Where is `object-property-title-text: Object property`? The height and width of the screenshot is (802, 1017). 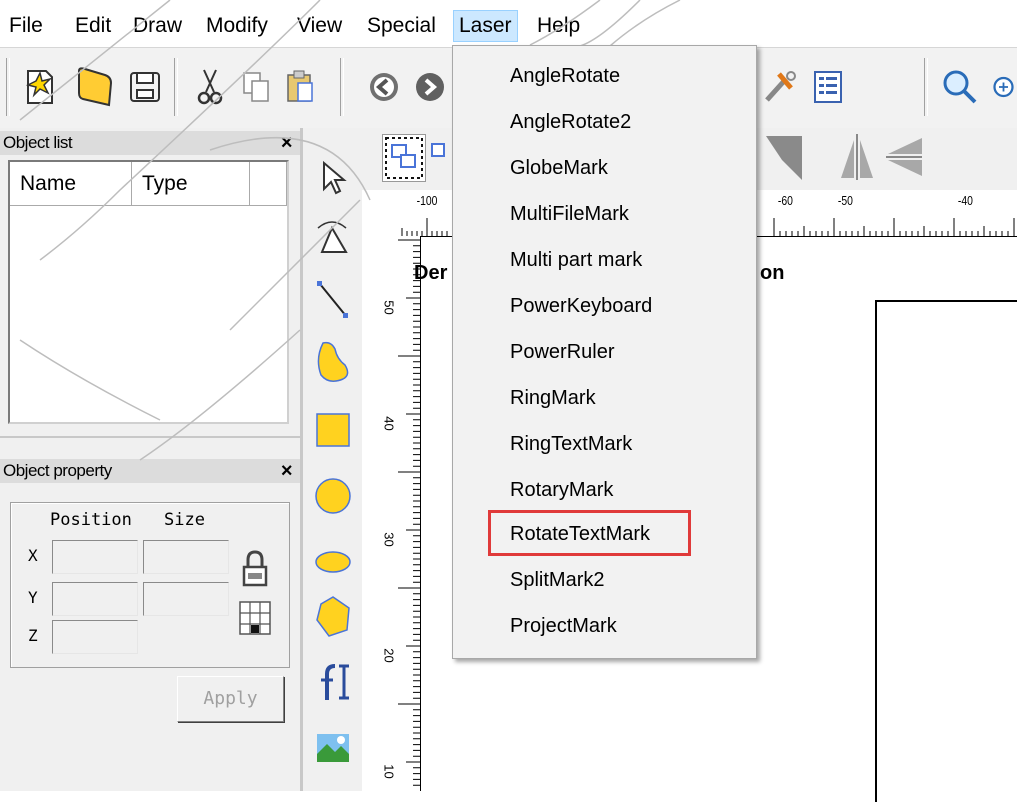
object-property-title-text: Object property is located at coordinates (57, 470).